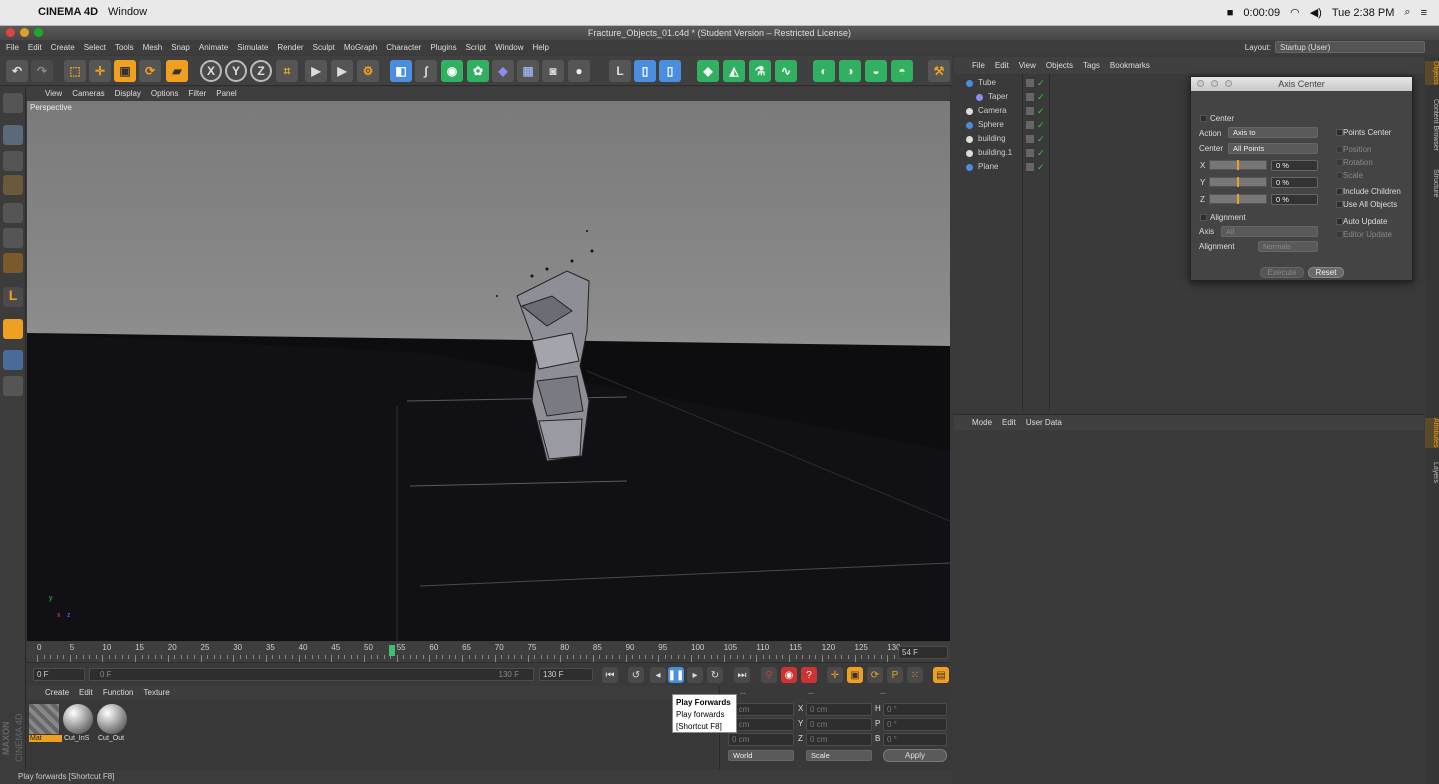 The image size is (1439, 784). What do you see at coordinates (978, 65) in the screenshot?
I see `object-menu-file: File` at bounding box center [978, 65].